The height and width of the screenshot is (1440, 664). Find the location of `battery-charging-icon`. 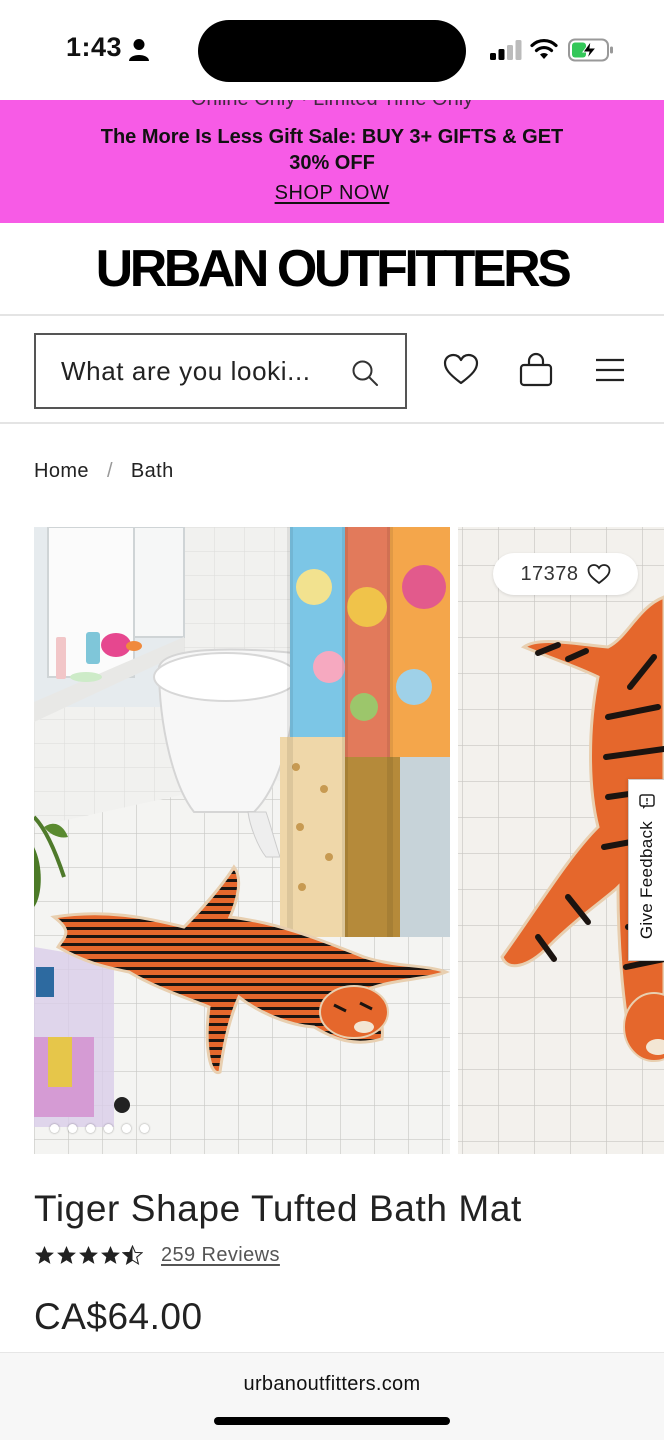

battery-charging-icon is located at coordinates (590, 50).